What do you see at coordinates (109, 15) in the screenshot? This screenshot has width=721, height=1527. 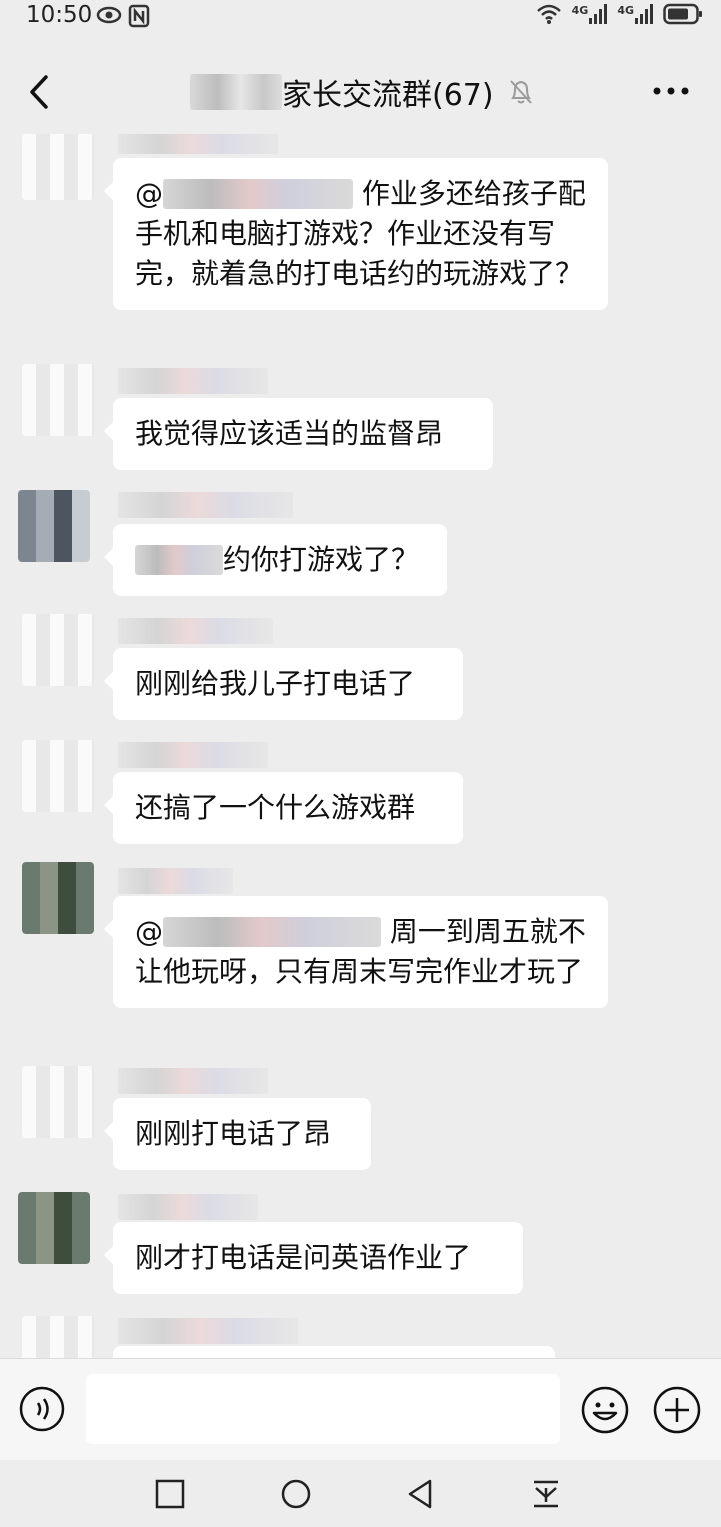 I see `eye-icon` at bounding box center [109, 15].